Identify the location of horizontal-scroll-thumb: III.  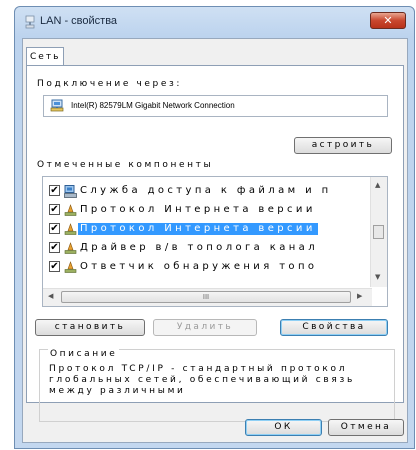
(206, 297).